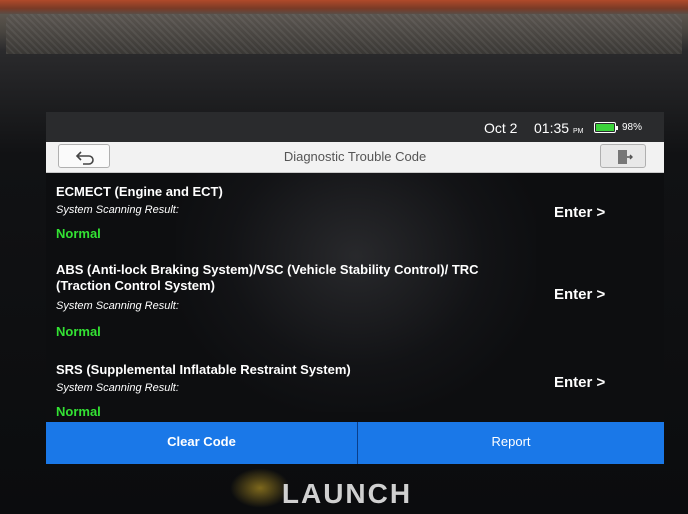 Image resolution: width=688 pixels, height=514 pixels. What do you see at coordinates (344, 34) in the screenshot?
I see `device-bezel` at bounding box center [344, 34].